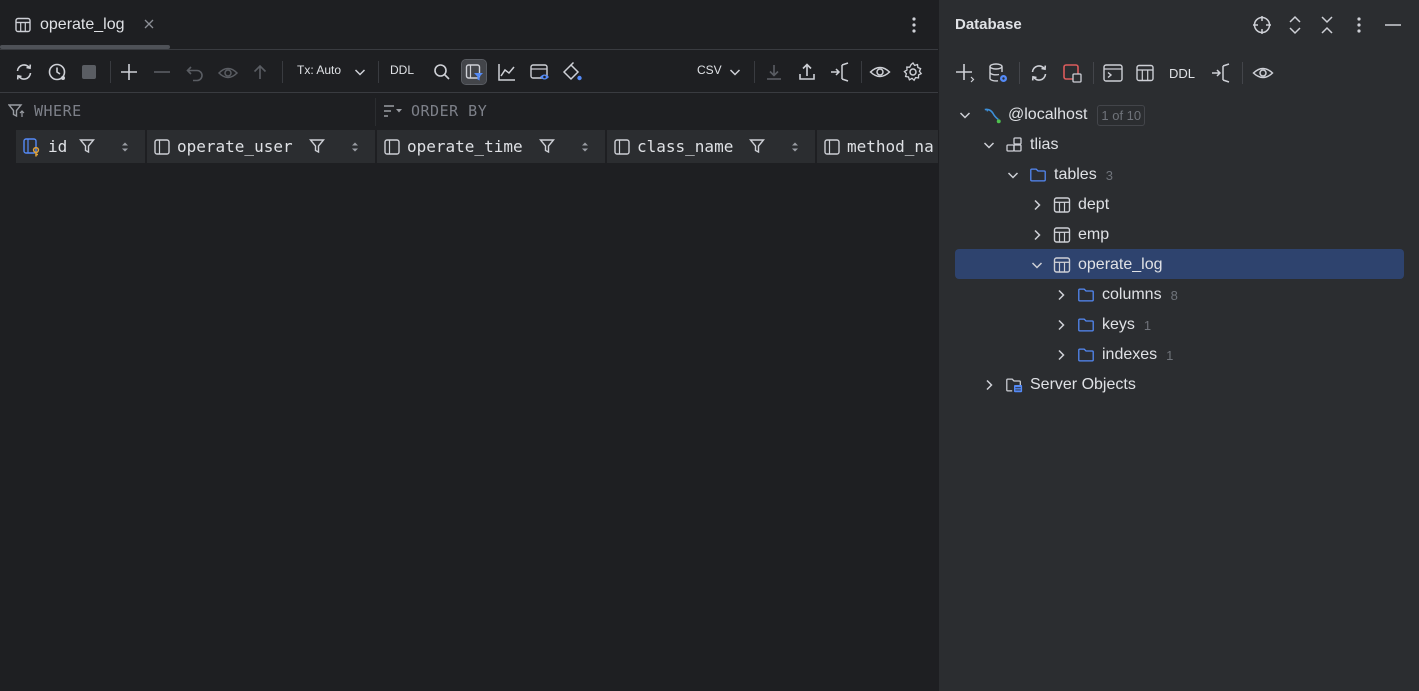  What do you see at coordinates (195, 72) in the screenshot?
I see `undo-icon` at bounding box center [195, 72].